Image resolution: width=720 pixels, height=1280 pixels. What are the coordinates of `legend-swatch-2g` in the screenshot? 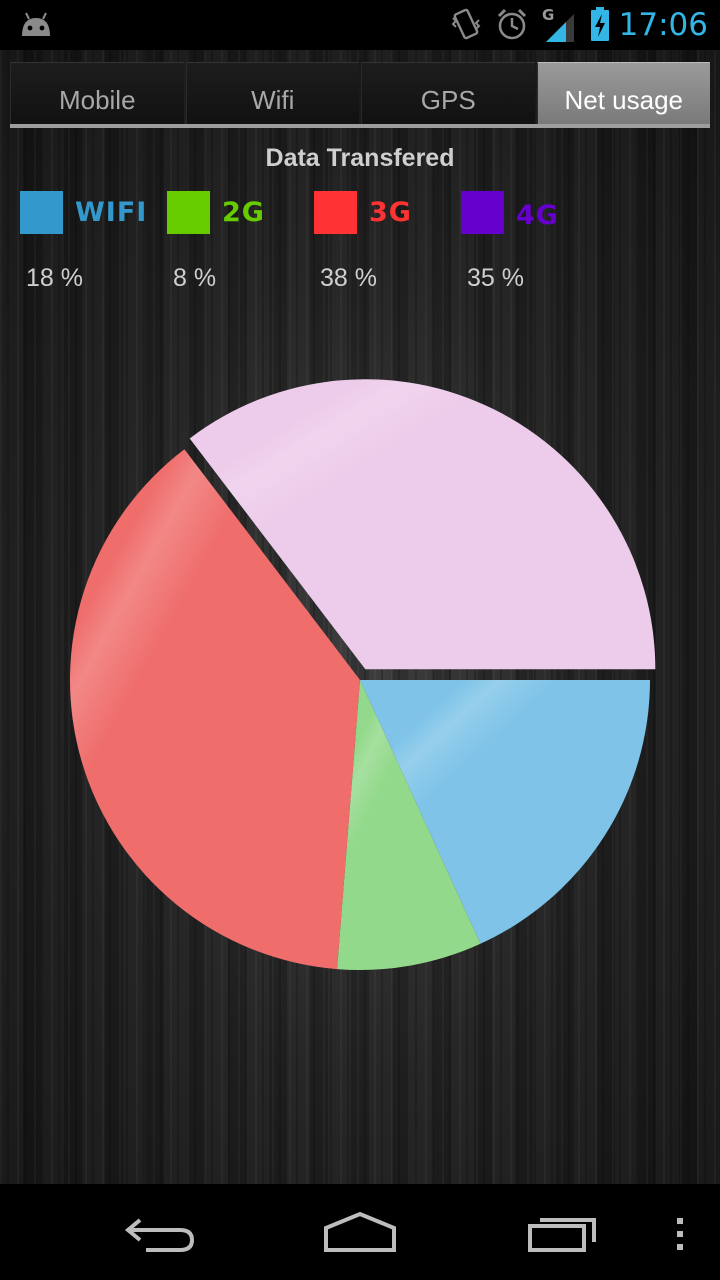 It's located at (188, 212).